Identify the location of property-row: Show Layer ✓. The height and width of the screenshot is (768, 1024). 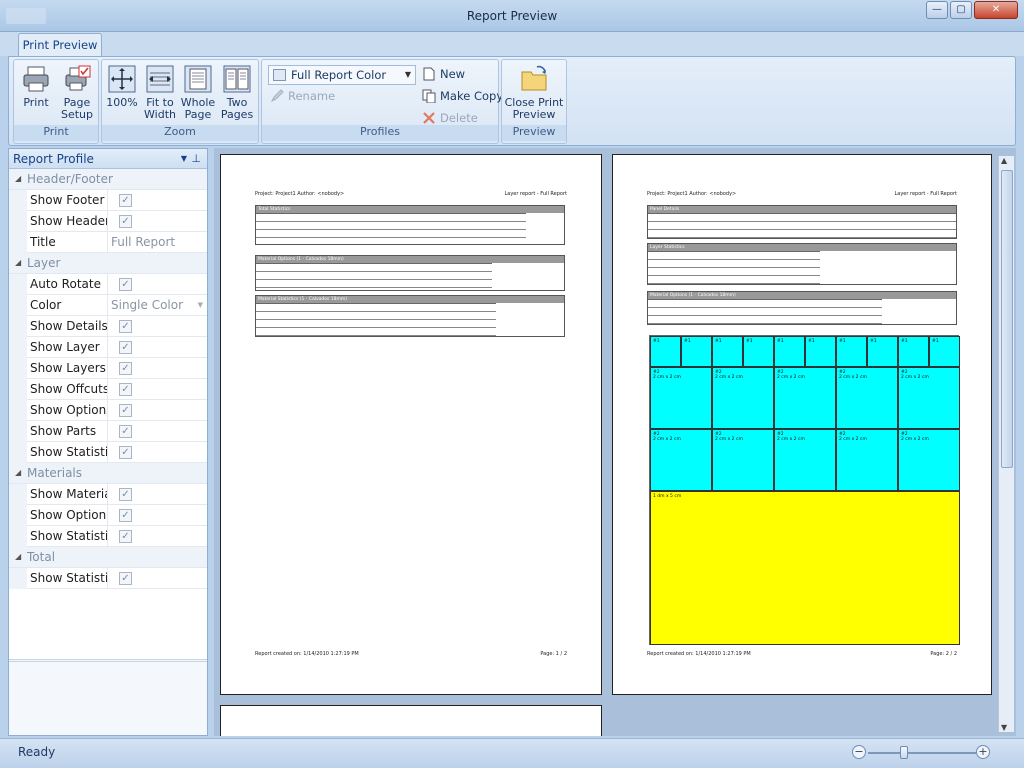
(108, 347).